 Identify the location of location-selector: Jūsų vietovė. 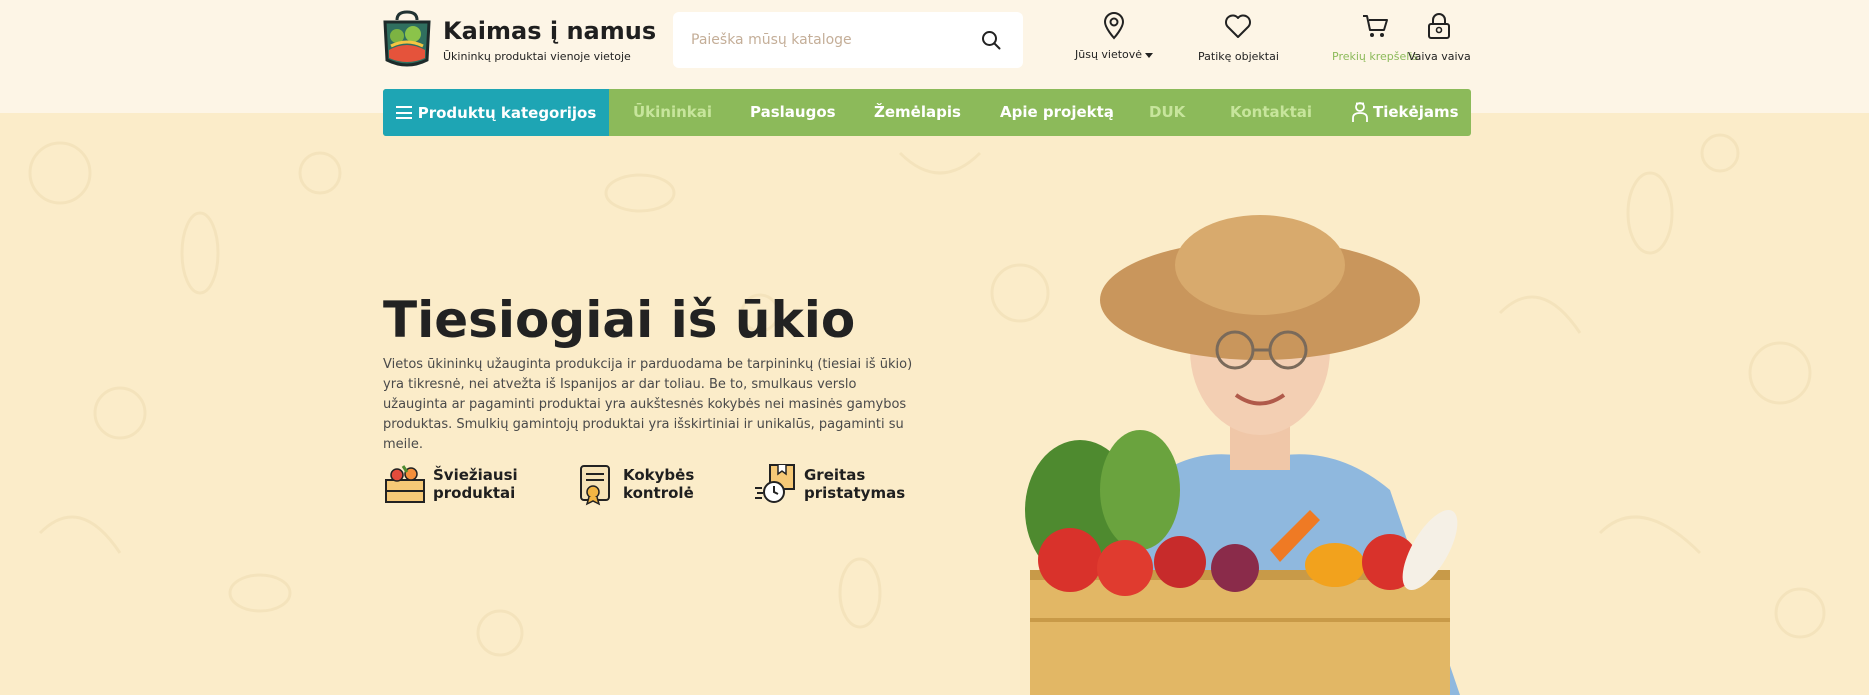
(1114, 35).